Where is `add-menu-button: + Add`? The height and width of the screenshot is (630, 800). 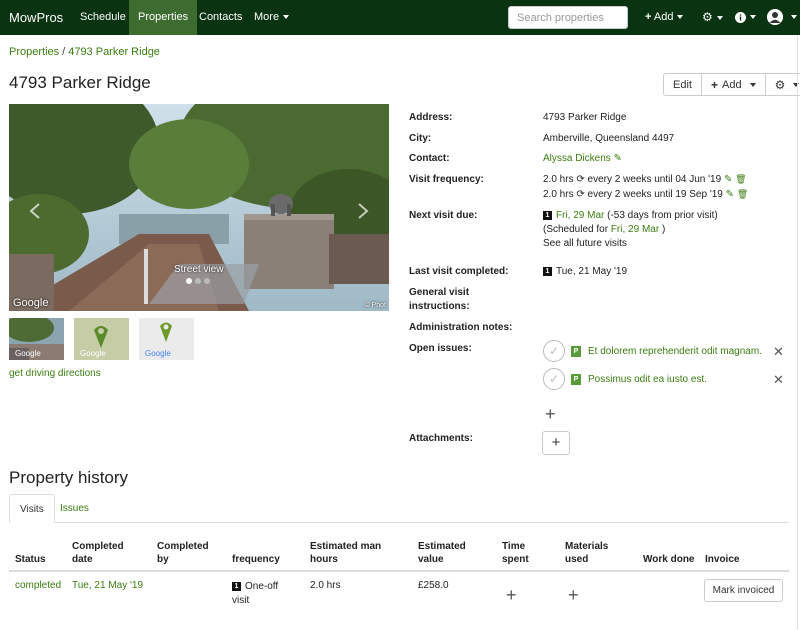 add-menu-button: + Add is located at coordinates (664, 17).